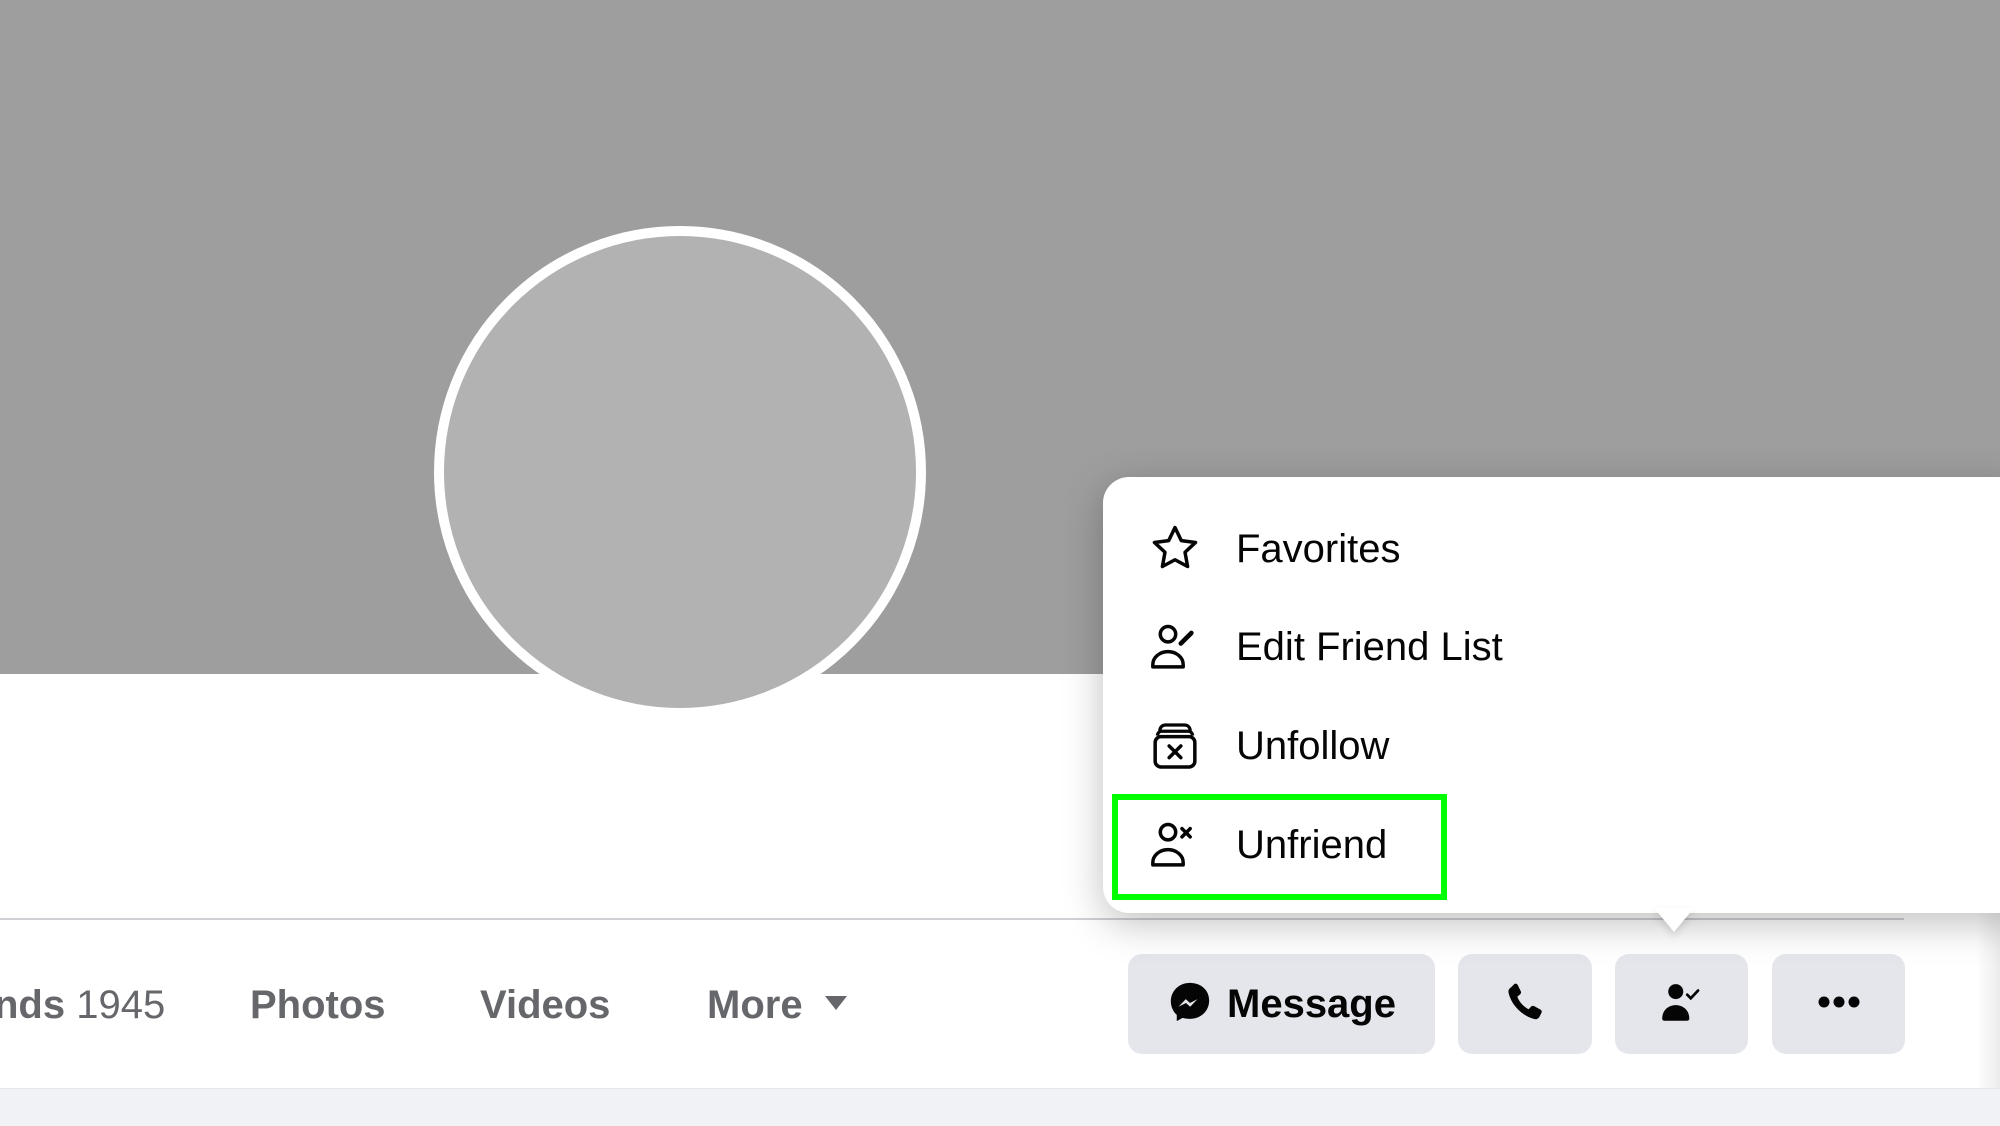  What do you see at coordinates (1413, 746) in the screenshot?
I see `menu-item-unfollow: Unfollow` at bounding box center [1413, 746].